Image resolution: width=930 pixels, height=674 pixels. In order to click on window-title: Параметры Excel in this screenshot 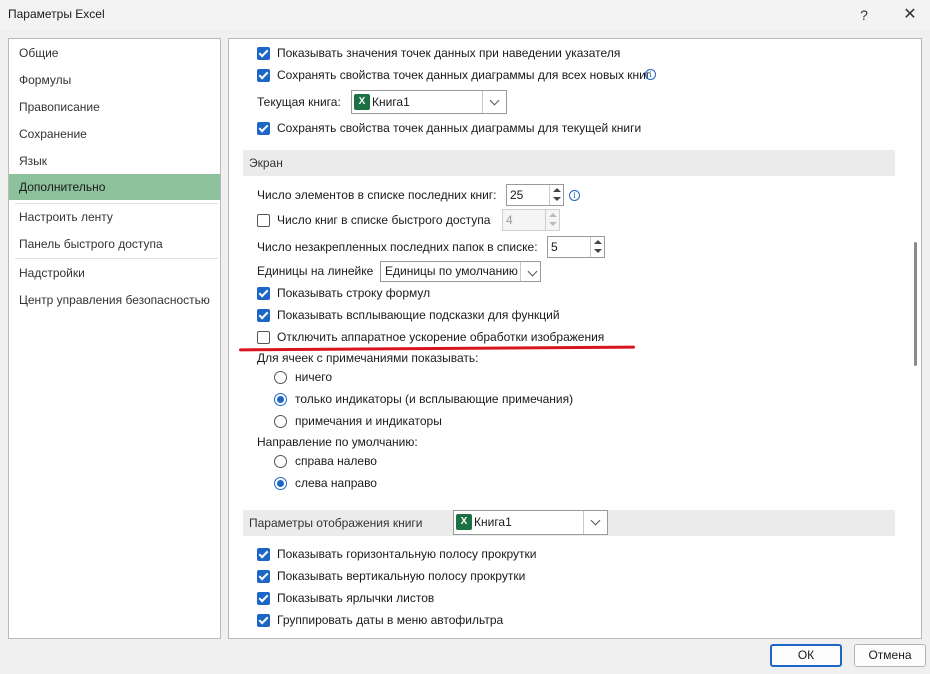, I will do `click(56, 14)`.